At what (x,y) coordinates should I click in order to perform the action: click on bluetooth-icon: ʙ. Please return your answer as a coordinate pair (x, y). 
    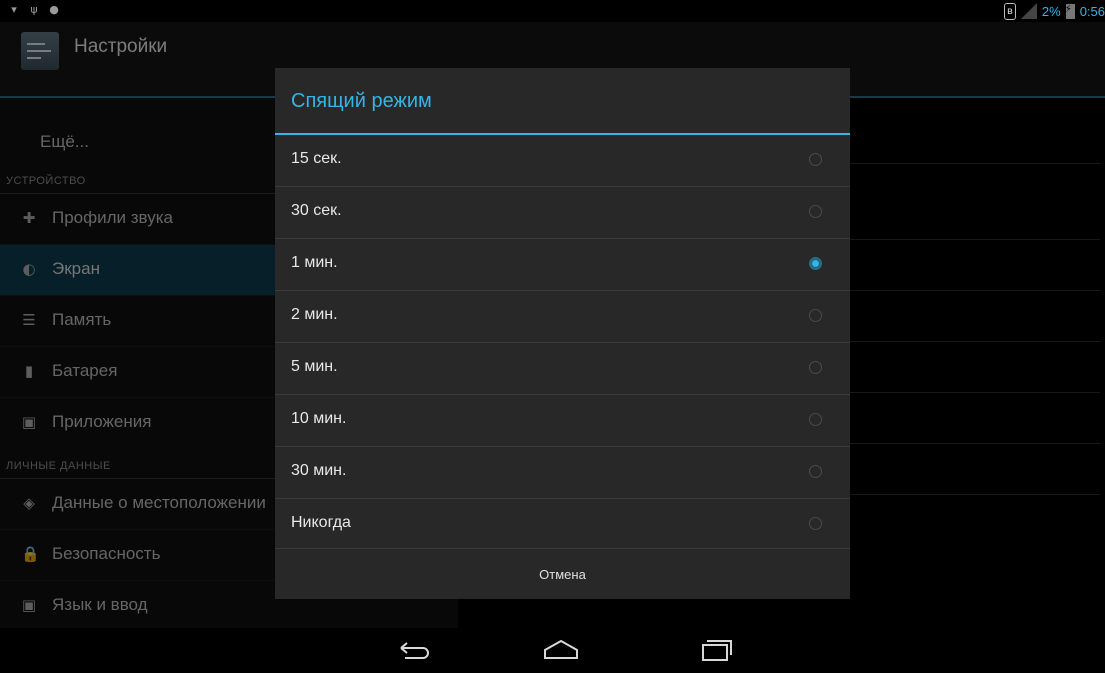
    Looking at the image, I should click on (1009, 11).